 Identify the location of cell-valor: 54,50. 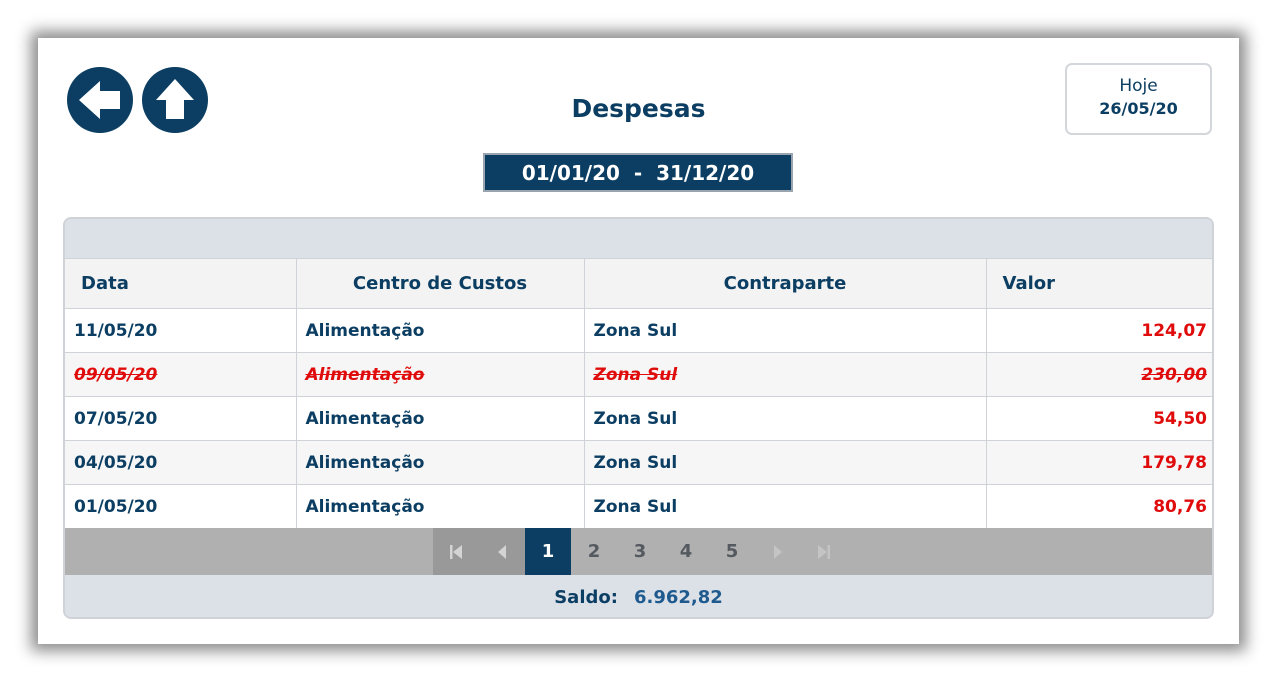
(1098, 418).